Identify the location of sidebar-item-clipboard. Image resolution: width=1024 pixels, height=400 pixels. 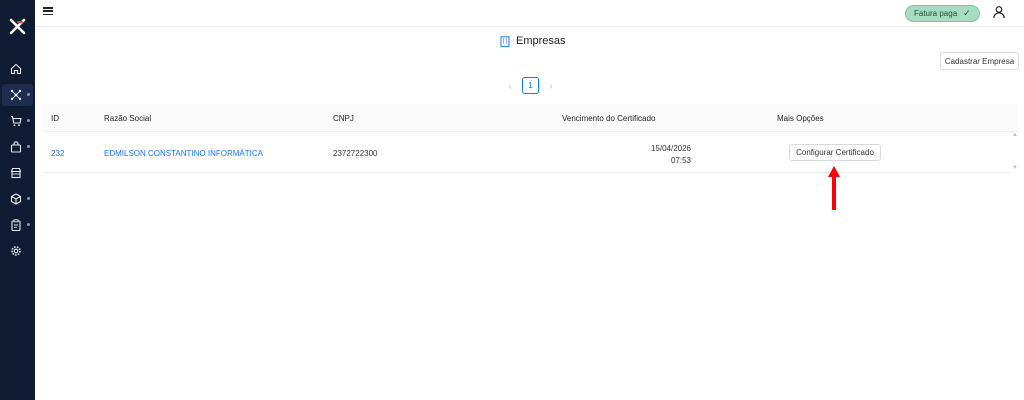
(17, 225).